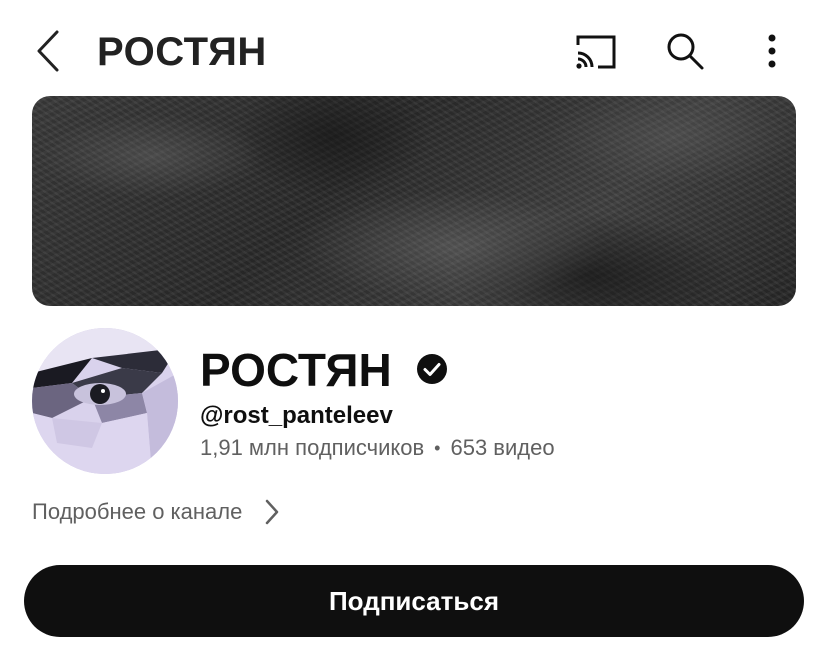 The width and height of the screenshot is (828, 662). I want to click on subscriber-count: 1,91 млн подписчиков, so click(312, 447).